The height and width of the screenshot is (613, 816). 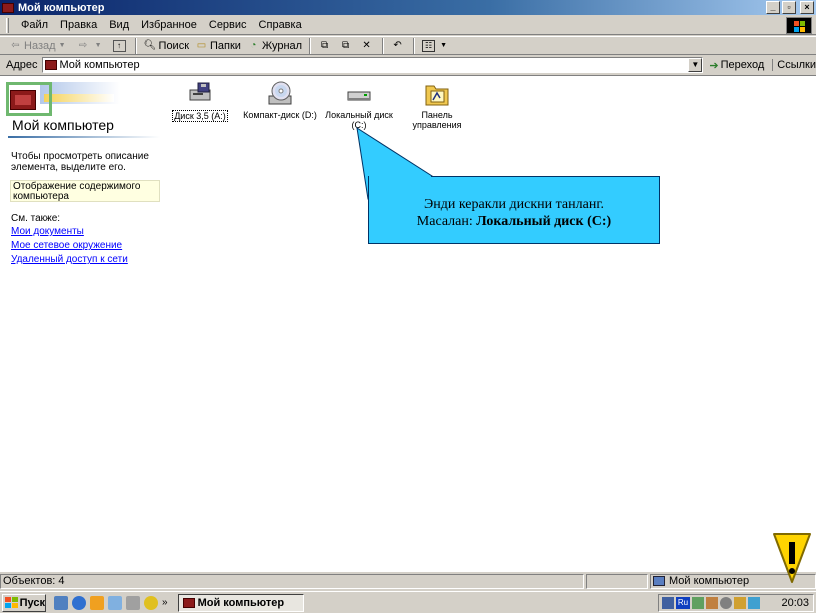 I want to click on address-input: Мой компьютер ▼, so click(x=372, y=65).